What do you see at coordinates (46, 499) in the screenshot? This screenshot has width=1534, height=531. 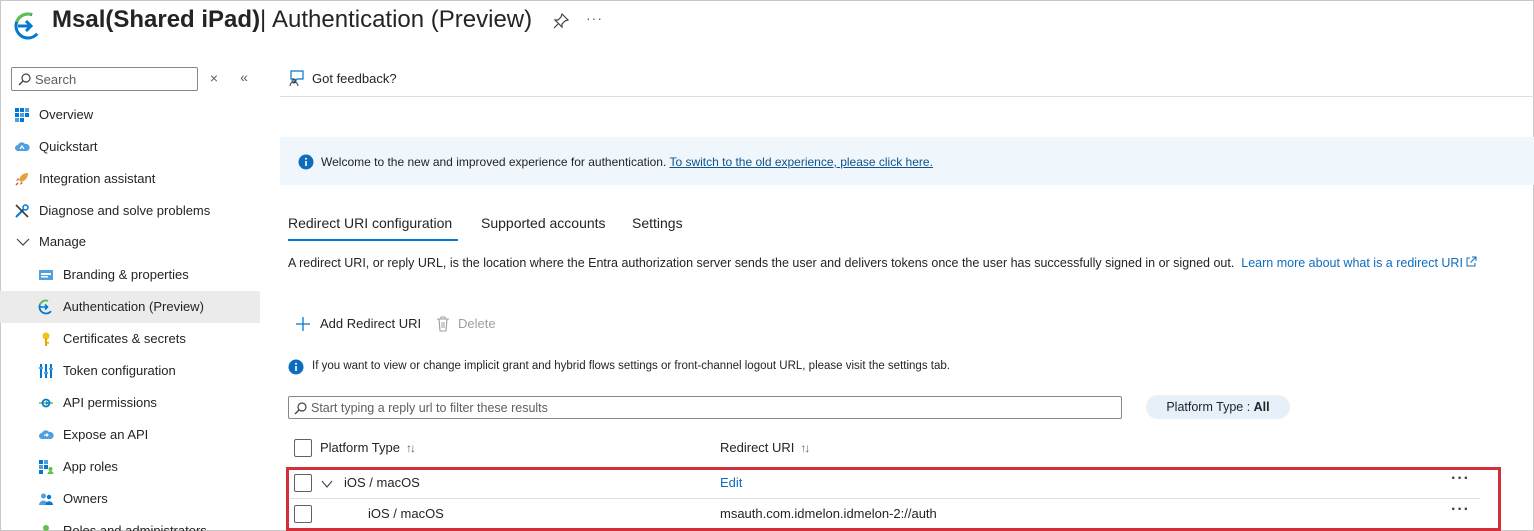 I see `owners-icon` at bounding box center [46, 499].